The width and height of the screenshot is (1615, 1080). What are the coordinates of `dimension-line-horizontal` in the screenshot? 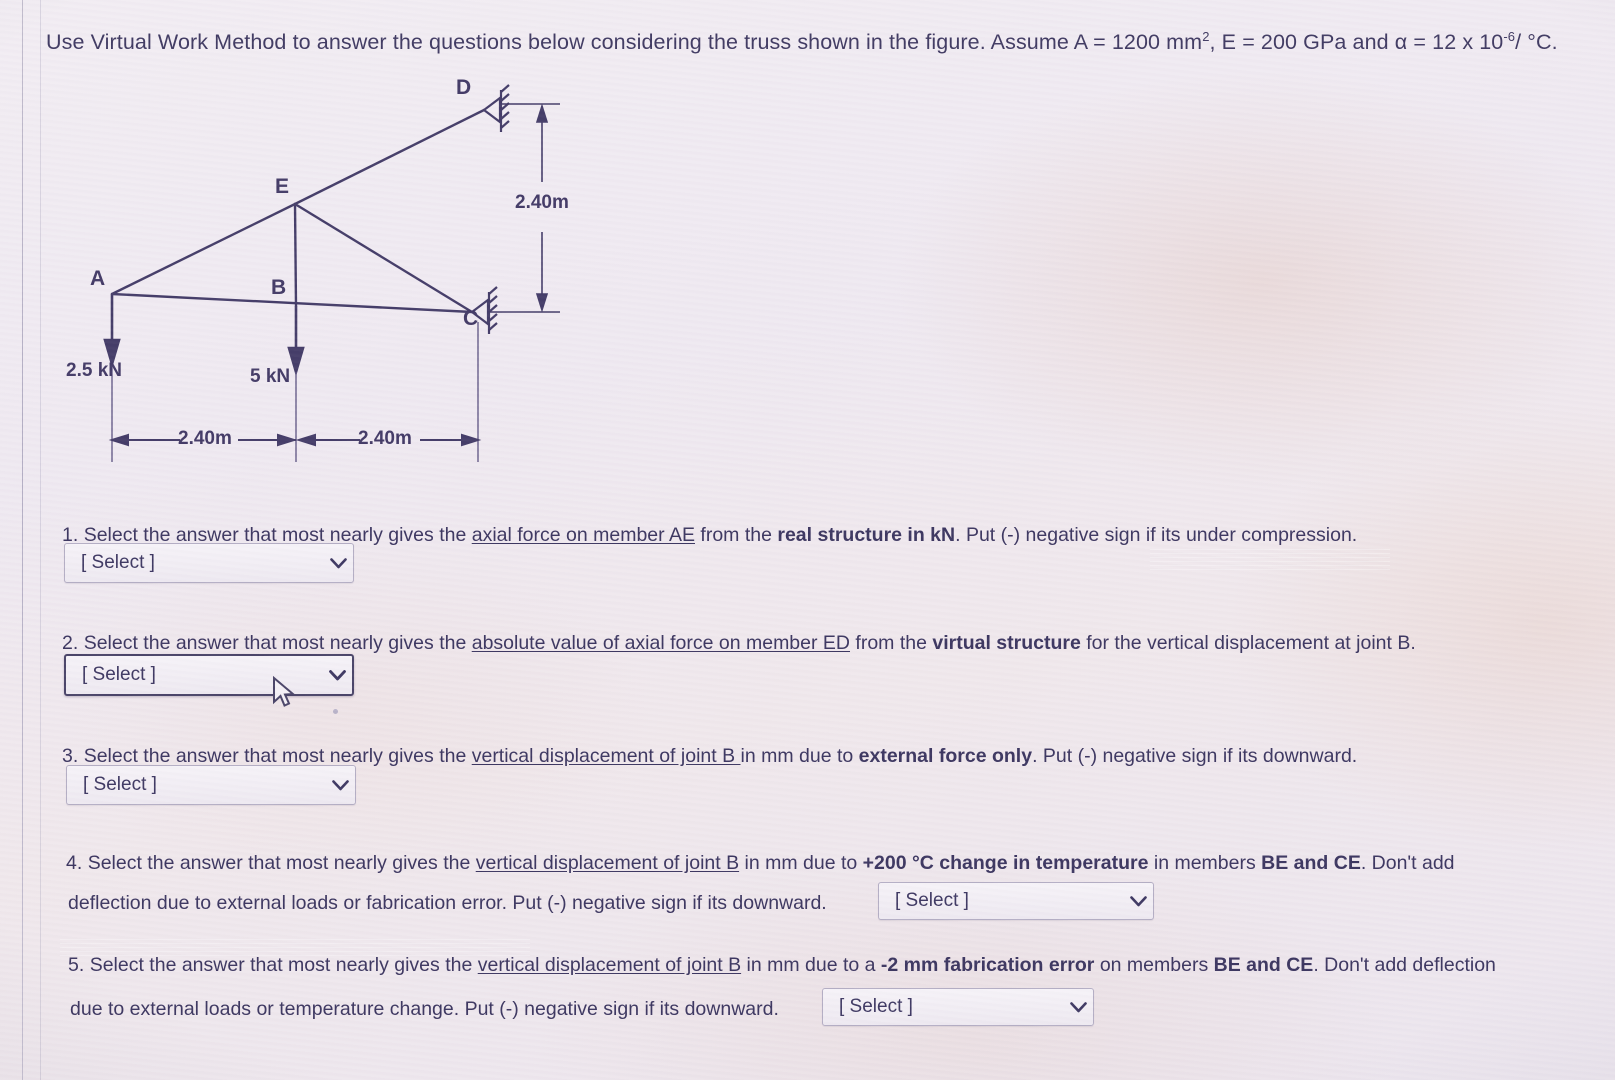 It's located at (295, 440).